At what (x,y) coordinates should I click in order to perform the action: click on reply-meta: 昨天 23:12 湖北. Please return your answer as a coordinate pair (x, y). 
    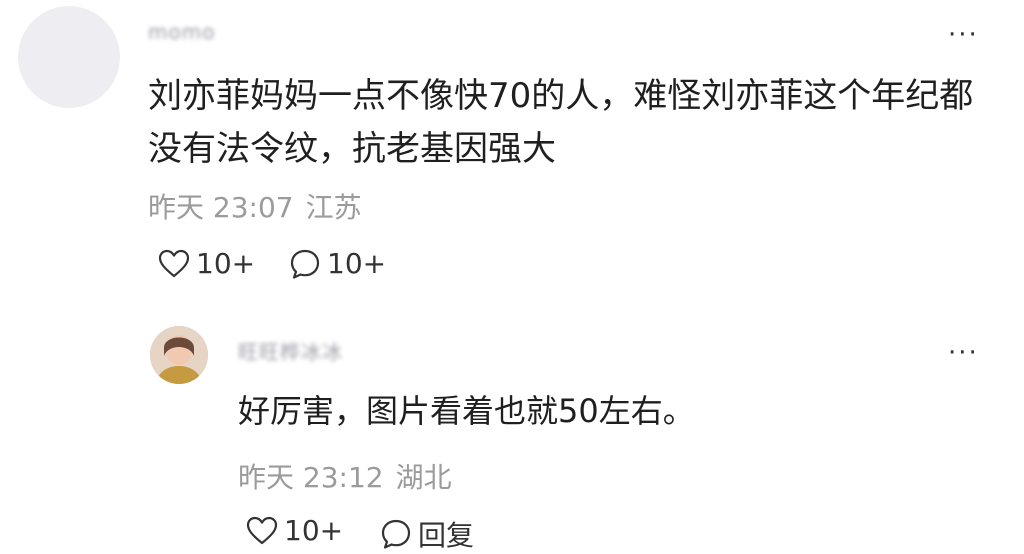
    Looking at the image, I should click on (345, 476).